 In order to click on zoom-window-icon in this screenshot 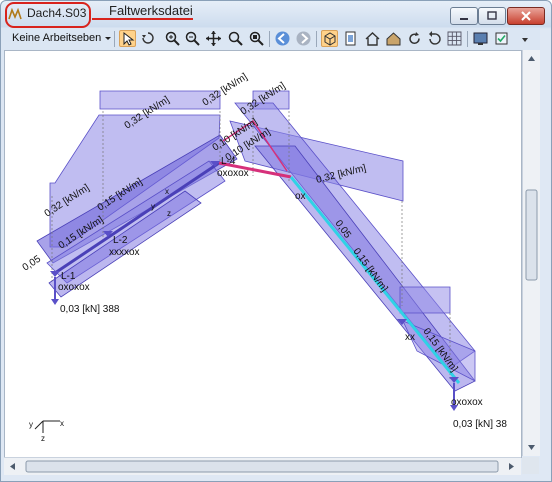, I will do `click(235, 38)`.